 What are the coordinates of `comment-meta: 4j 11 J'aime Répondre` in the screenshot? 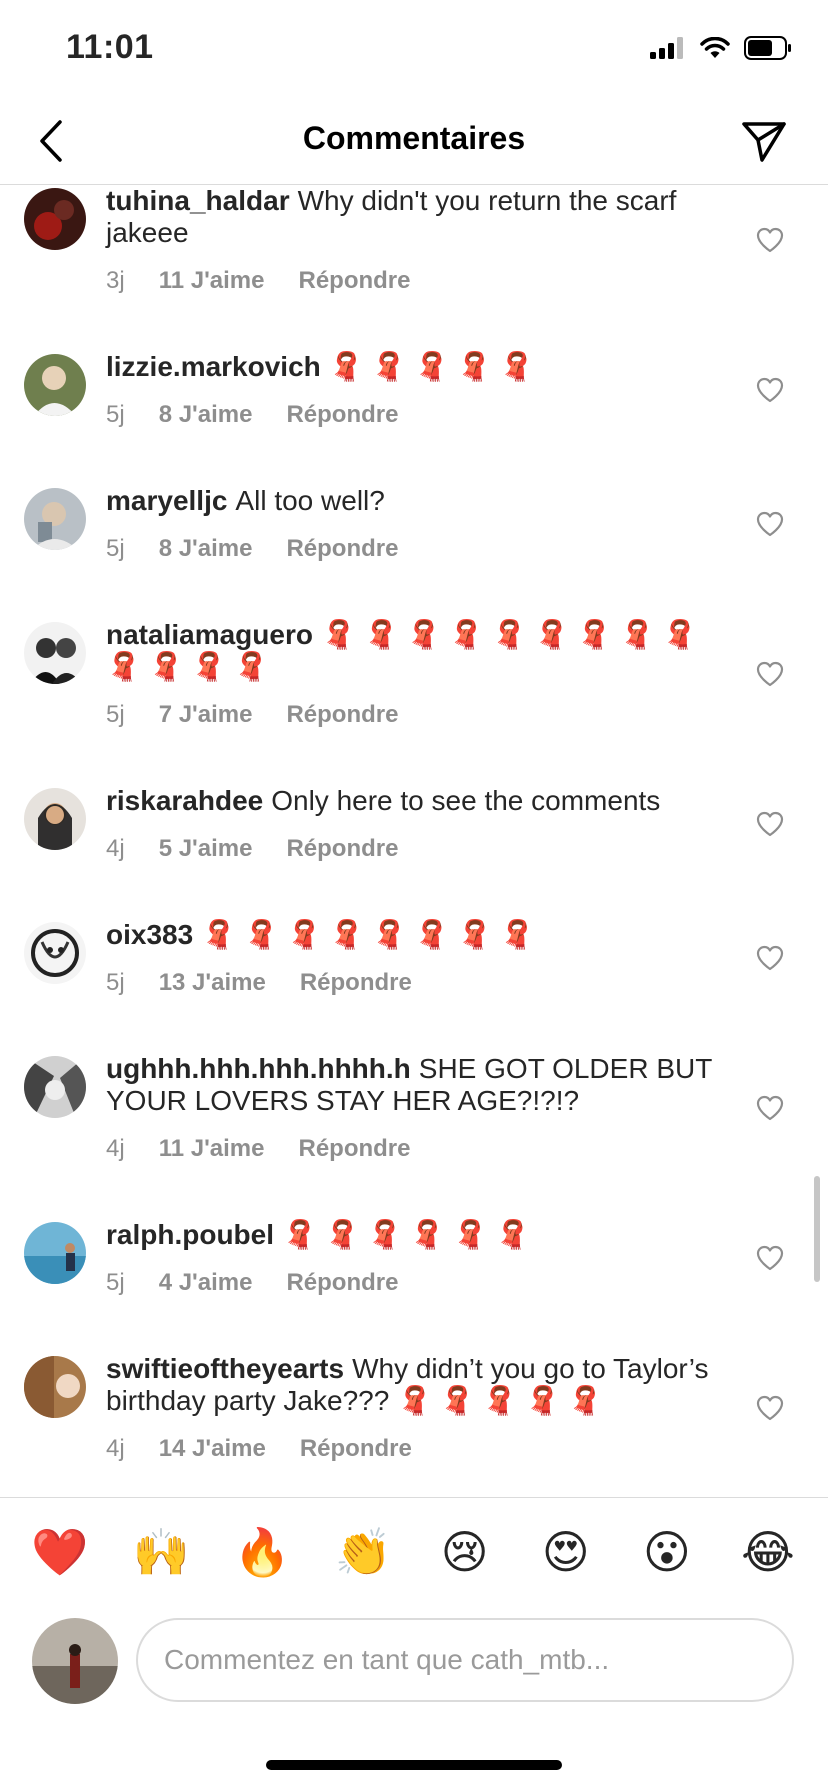 It's located at (412, 1149).